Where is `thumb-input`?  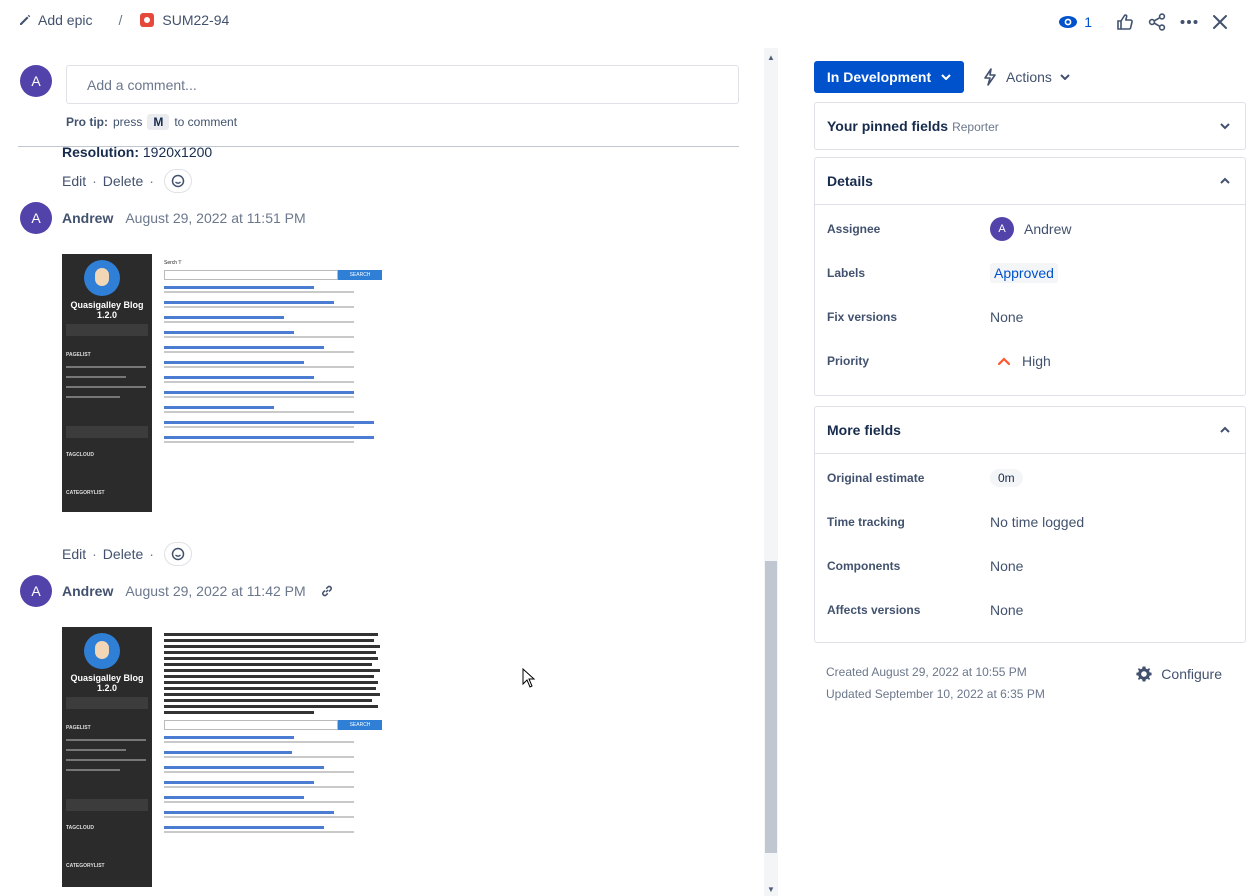 thumb-input is located at coordinates (251, 275).